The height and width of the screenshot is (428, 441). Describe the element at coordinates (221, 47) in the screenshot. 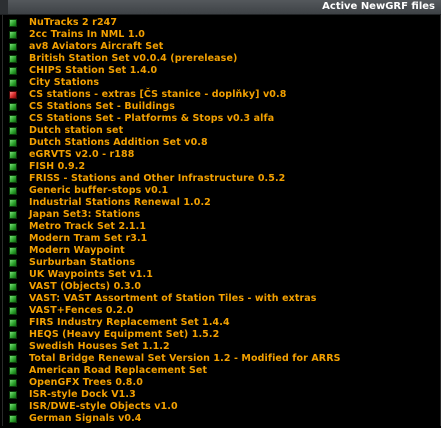

I see `newgrf-list-item: av8 Aviators Aircraft Set` at that location.